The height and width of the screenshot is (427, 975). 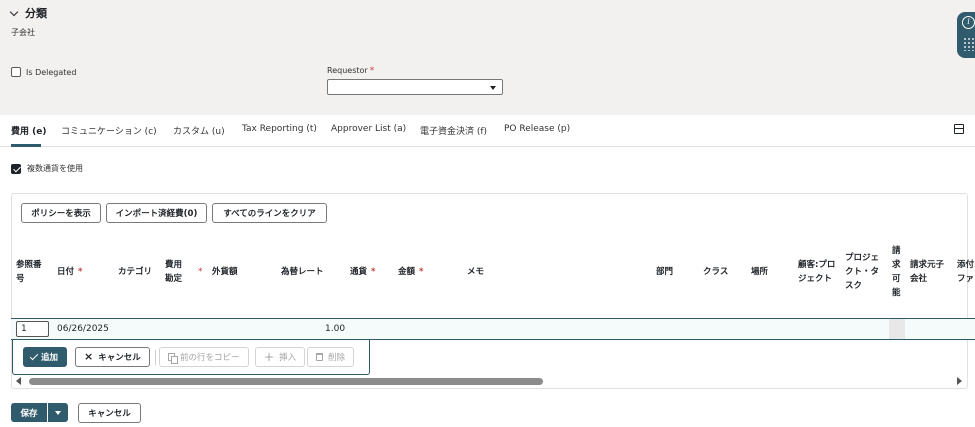 I want to click on col-header-line: 勘定, so click(x=174, y=279).